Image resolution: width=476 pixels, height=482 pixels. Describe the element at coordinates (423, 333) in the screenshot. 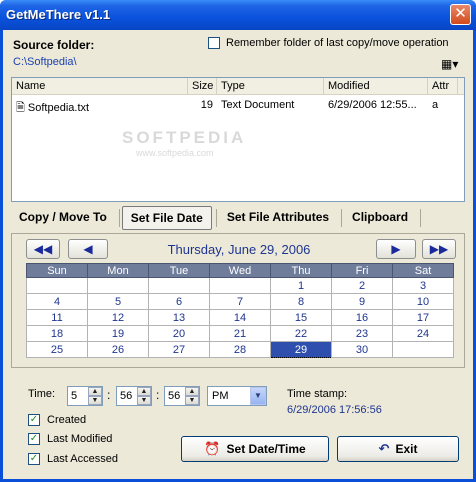

I see `calendar-day: 24` at that location.